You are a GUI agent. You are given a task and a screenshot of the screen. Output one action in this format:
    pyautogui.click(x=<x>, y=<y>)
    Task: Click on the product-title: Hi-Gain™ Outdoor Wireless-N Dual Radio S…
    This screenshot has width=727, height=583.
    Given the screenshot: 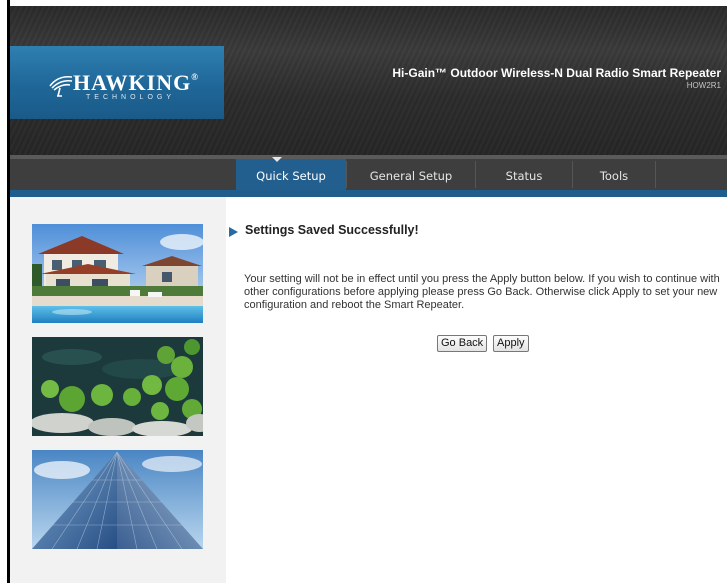 What is the action you would take?
    pyautogui.click(x=556, y=73)
    